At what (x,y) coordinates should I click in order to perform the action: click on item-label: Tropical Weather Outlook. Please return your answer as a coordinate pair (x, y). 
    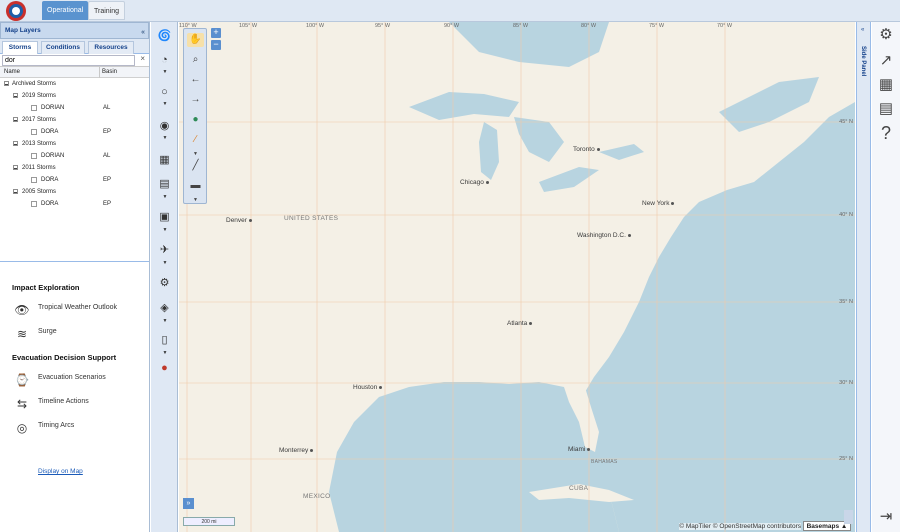
    Looking at the image, I should click on (77, 307).